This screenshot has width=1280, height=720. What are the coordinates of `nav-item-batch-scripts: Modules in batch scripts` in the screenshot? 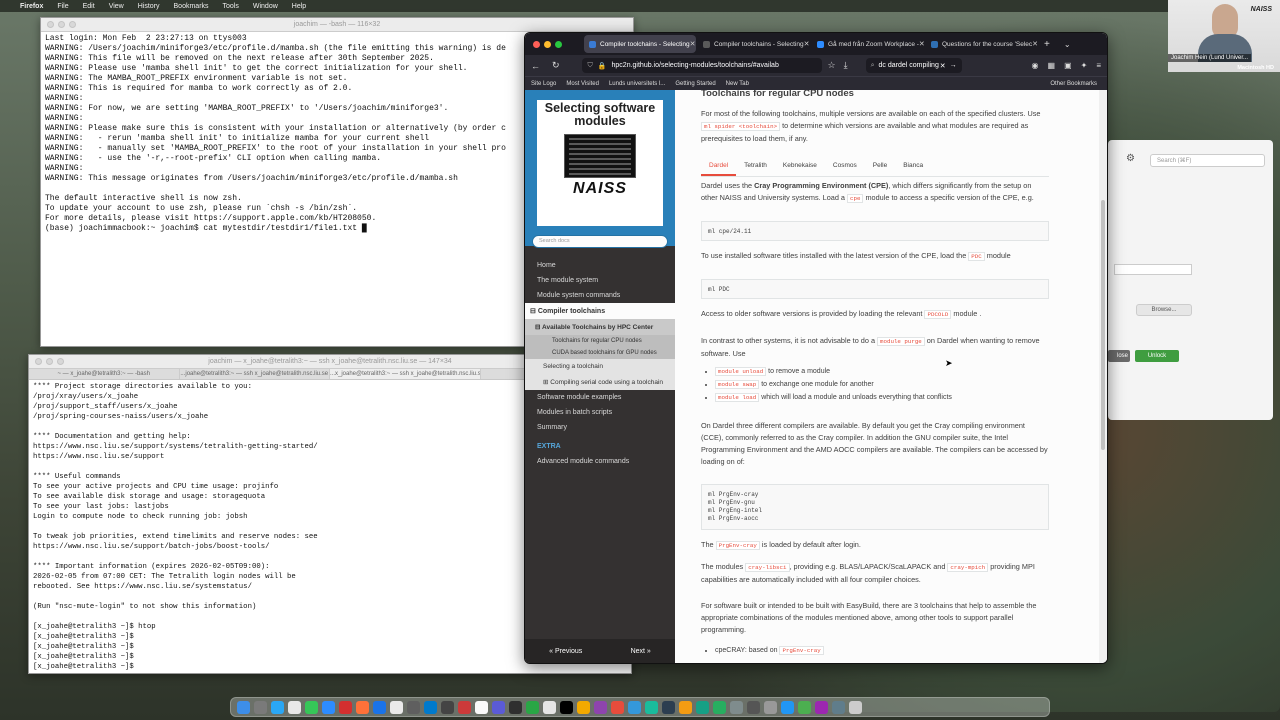 It's located at (600, 412).